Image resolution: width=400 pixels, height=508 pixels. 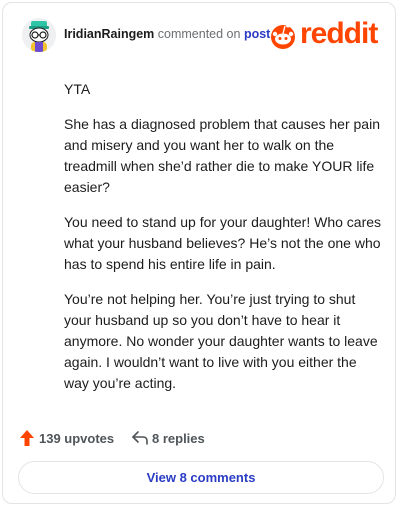 What do you see at coordinates (77, 438) in the screenshot?
I see `upvote-count: 139 upvotes` at bounding box center [77, 438].